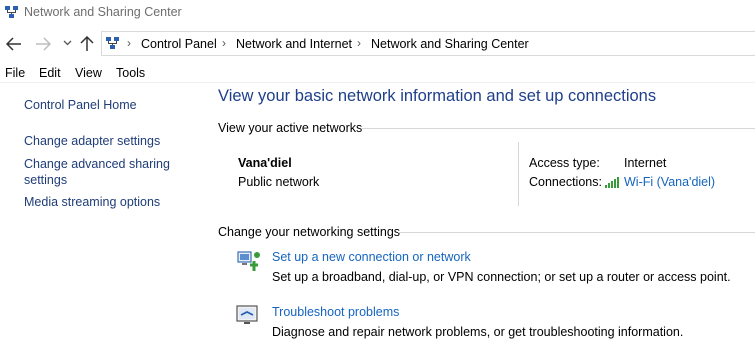 Image resolution: width=755 pixels, height=353 pixels. I want to click on sidebar-item-media-streaming-options: Media streaming options, so click(92, 202).